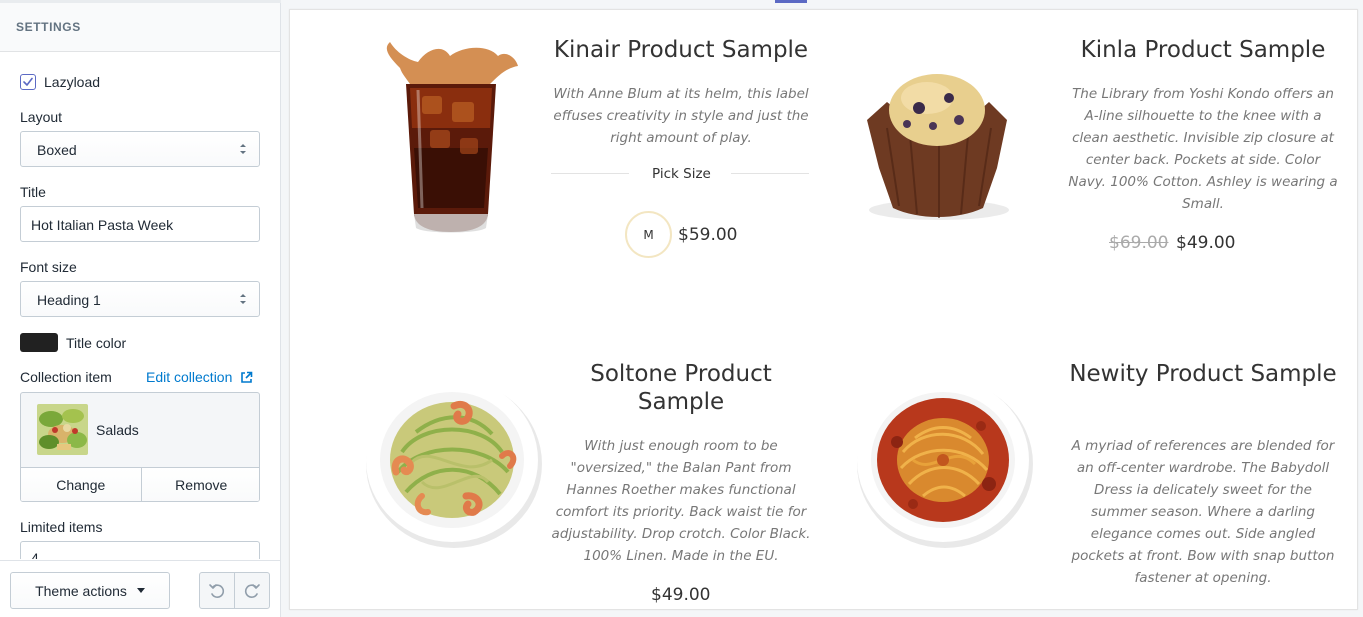  What do you see at coordinates (1139, 243) in the screenshot?
I see `product-compare-price: $69.00` at bounding box center [1139, 243].